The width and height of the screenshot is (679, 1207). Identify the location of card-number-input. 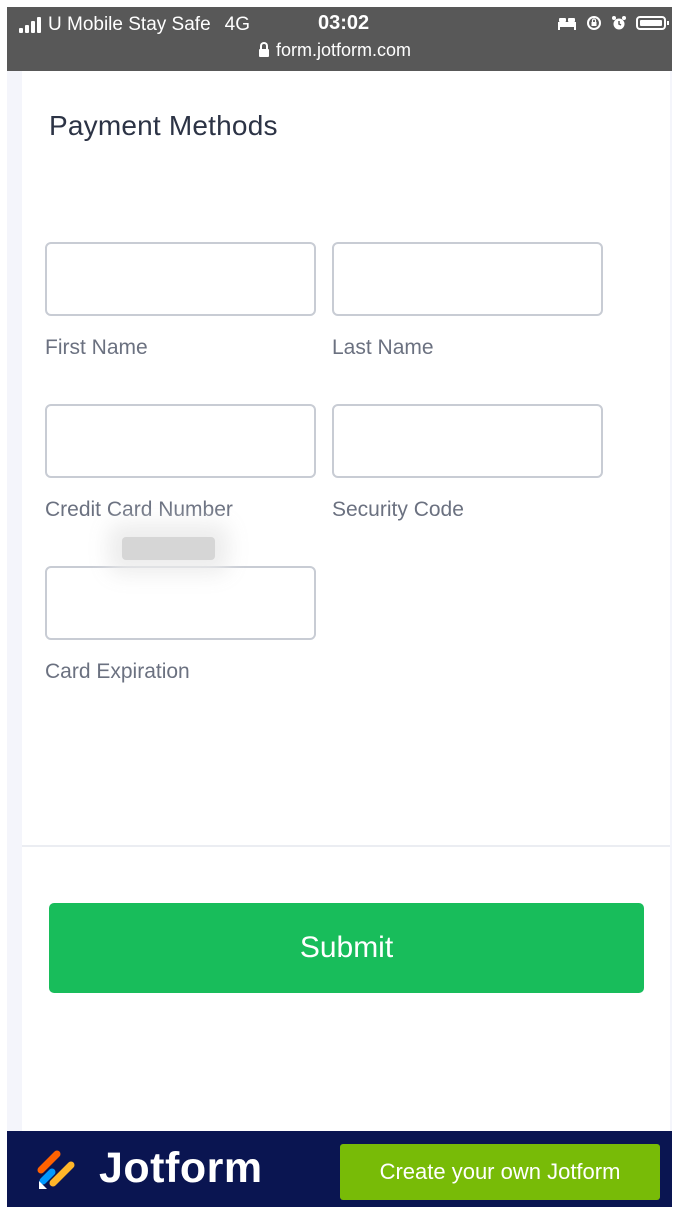
(180, 441).